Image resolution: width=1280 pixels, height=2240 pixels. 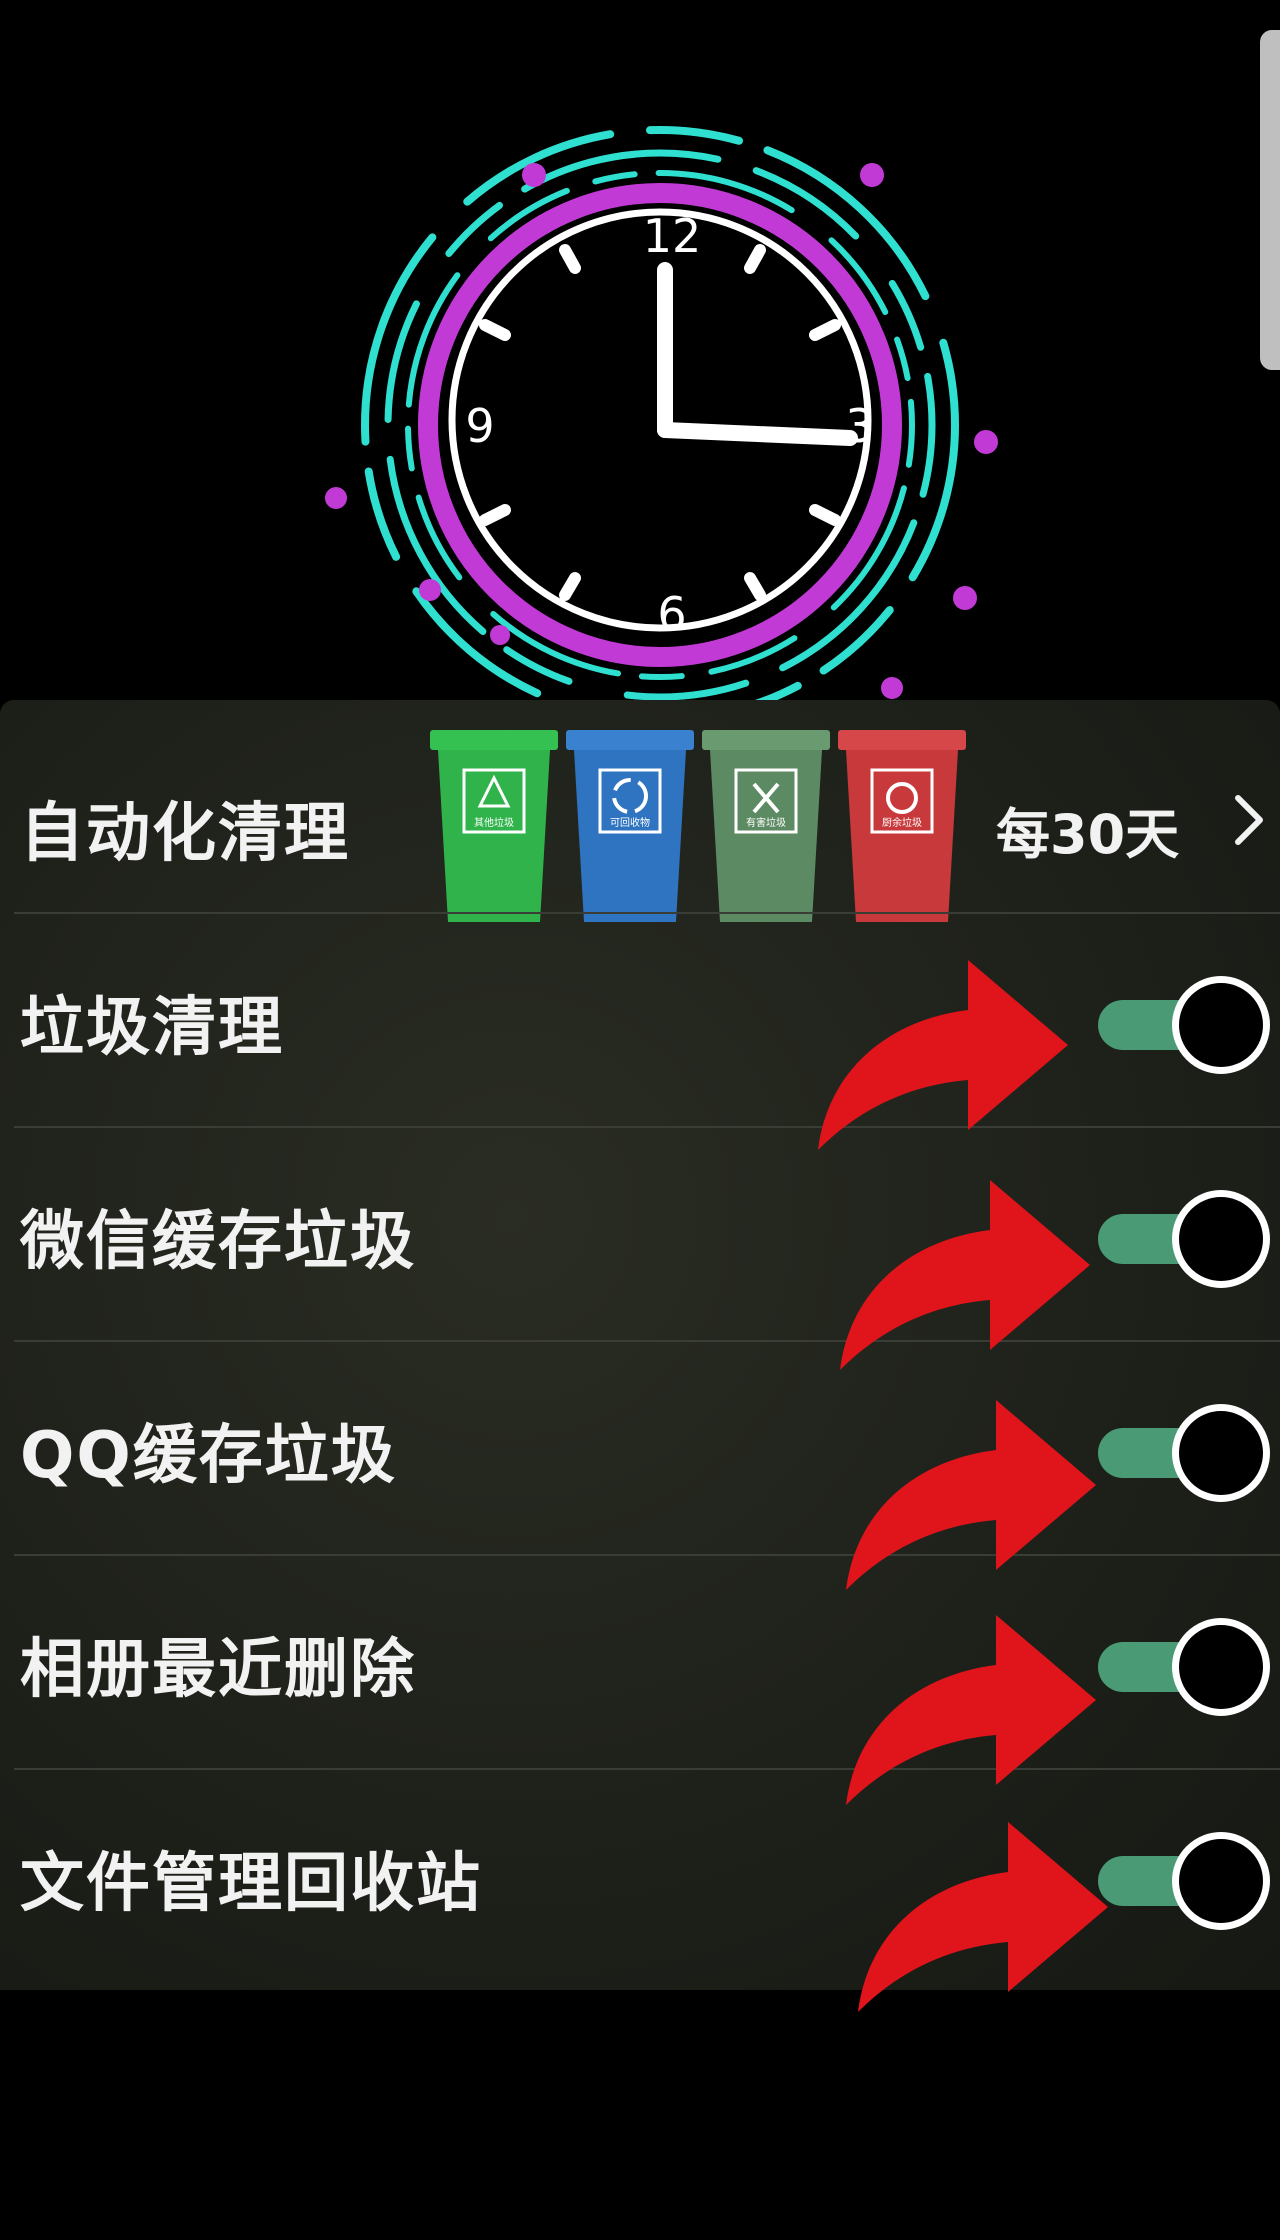 I want to click on setting-row-album: 相册最近删除, so click(x=640, y=1663).